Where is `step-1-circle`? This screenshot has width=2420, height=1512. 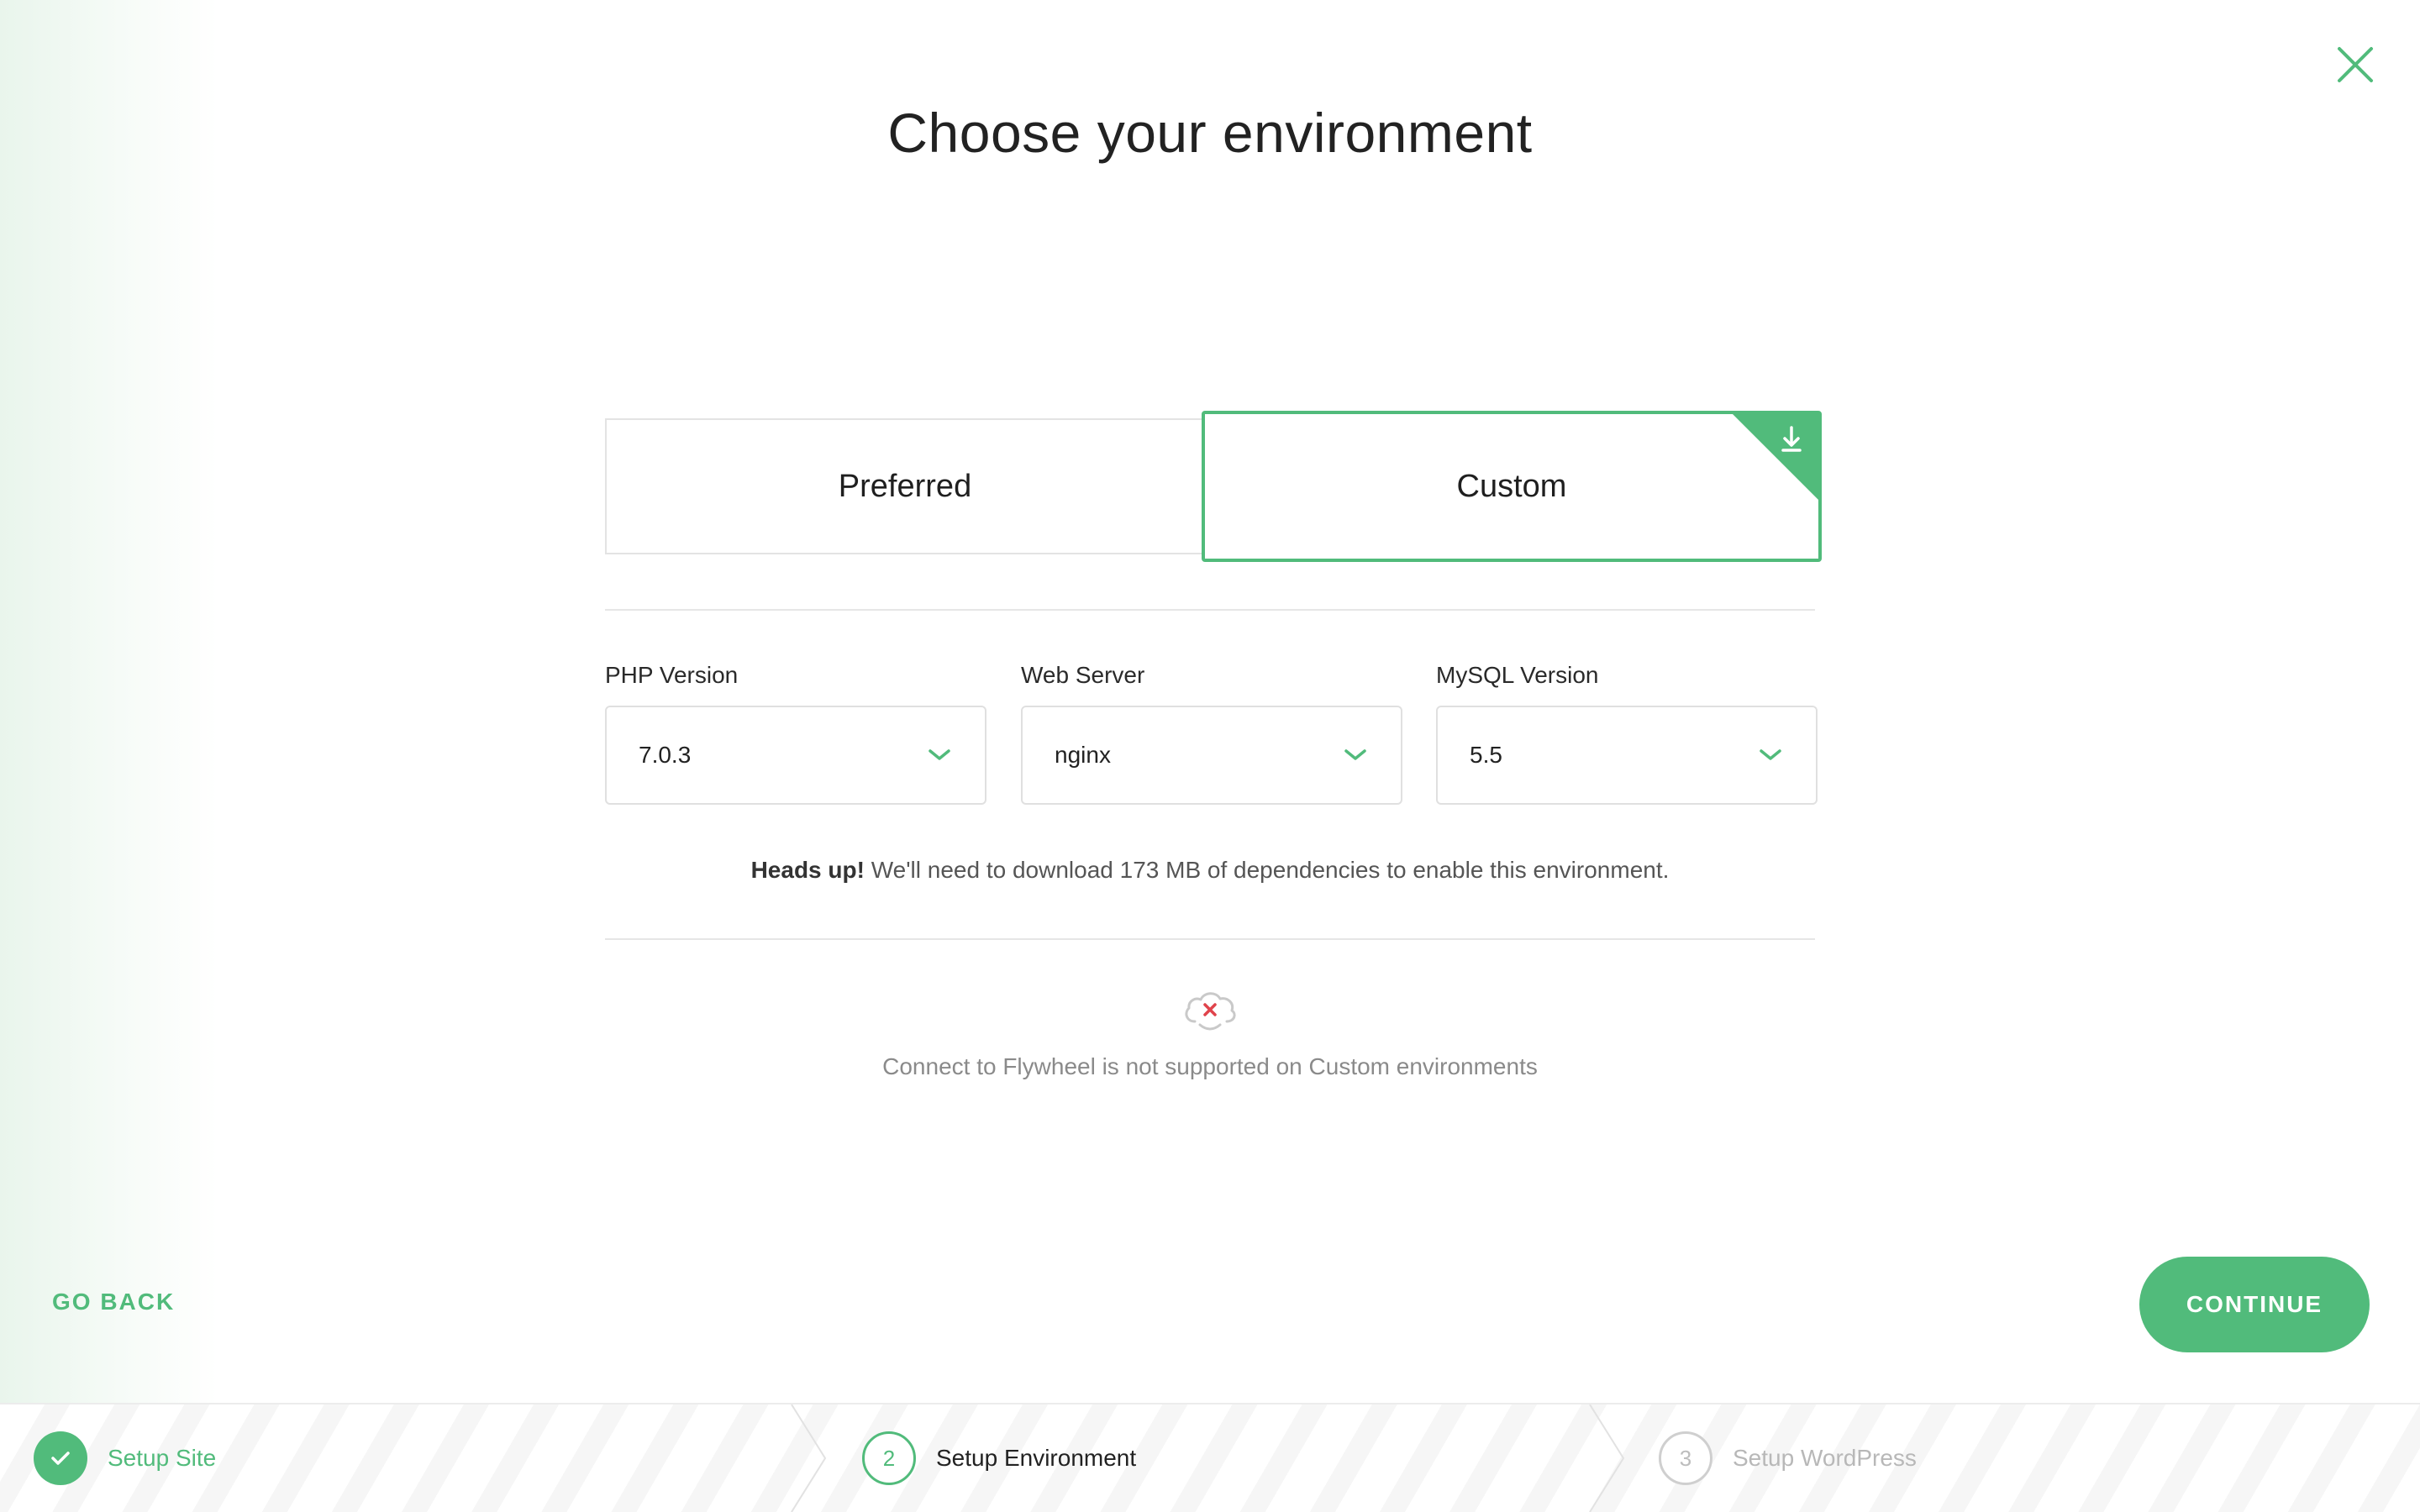 step-1-circle is located at coordinates (60, 1458).